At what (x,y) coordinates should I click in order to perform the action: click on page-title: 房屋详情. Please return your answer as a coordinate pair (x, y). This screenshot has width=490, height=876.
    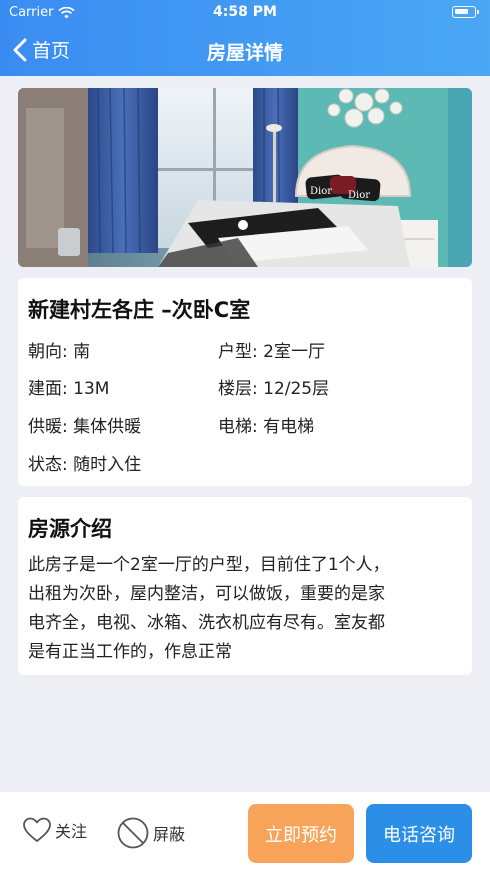
    Looking at the image, I should click on (244, 53).